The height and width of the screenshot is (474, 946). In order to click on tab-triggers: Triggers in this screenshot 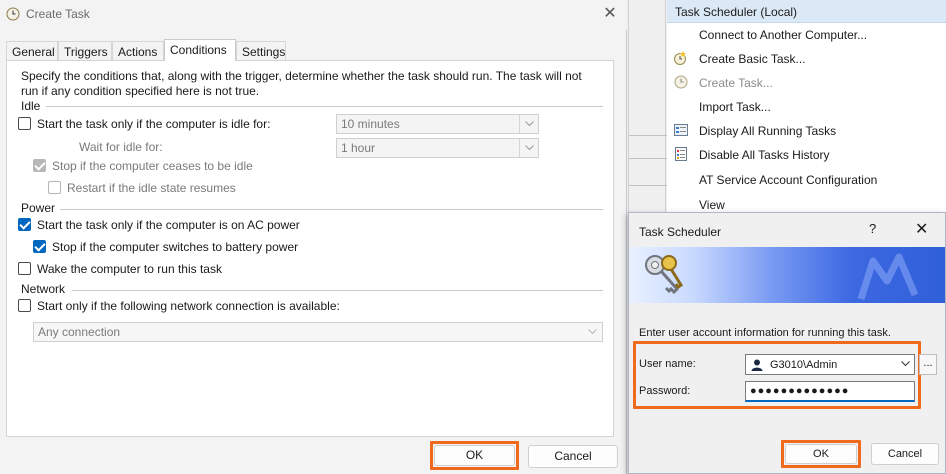, I will do `click(85, 51)`.